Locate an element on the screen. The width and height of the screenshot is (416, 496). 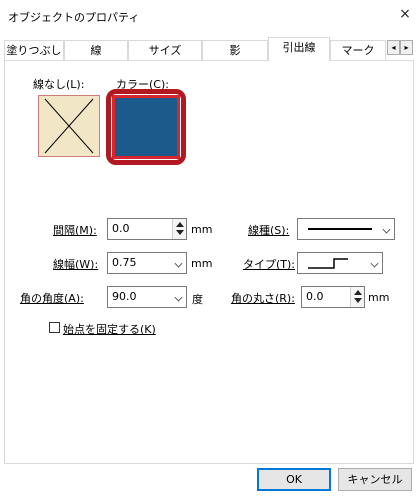
rounding-unit: mm is located at coordinates (379, 297).